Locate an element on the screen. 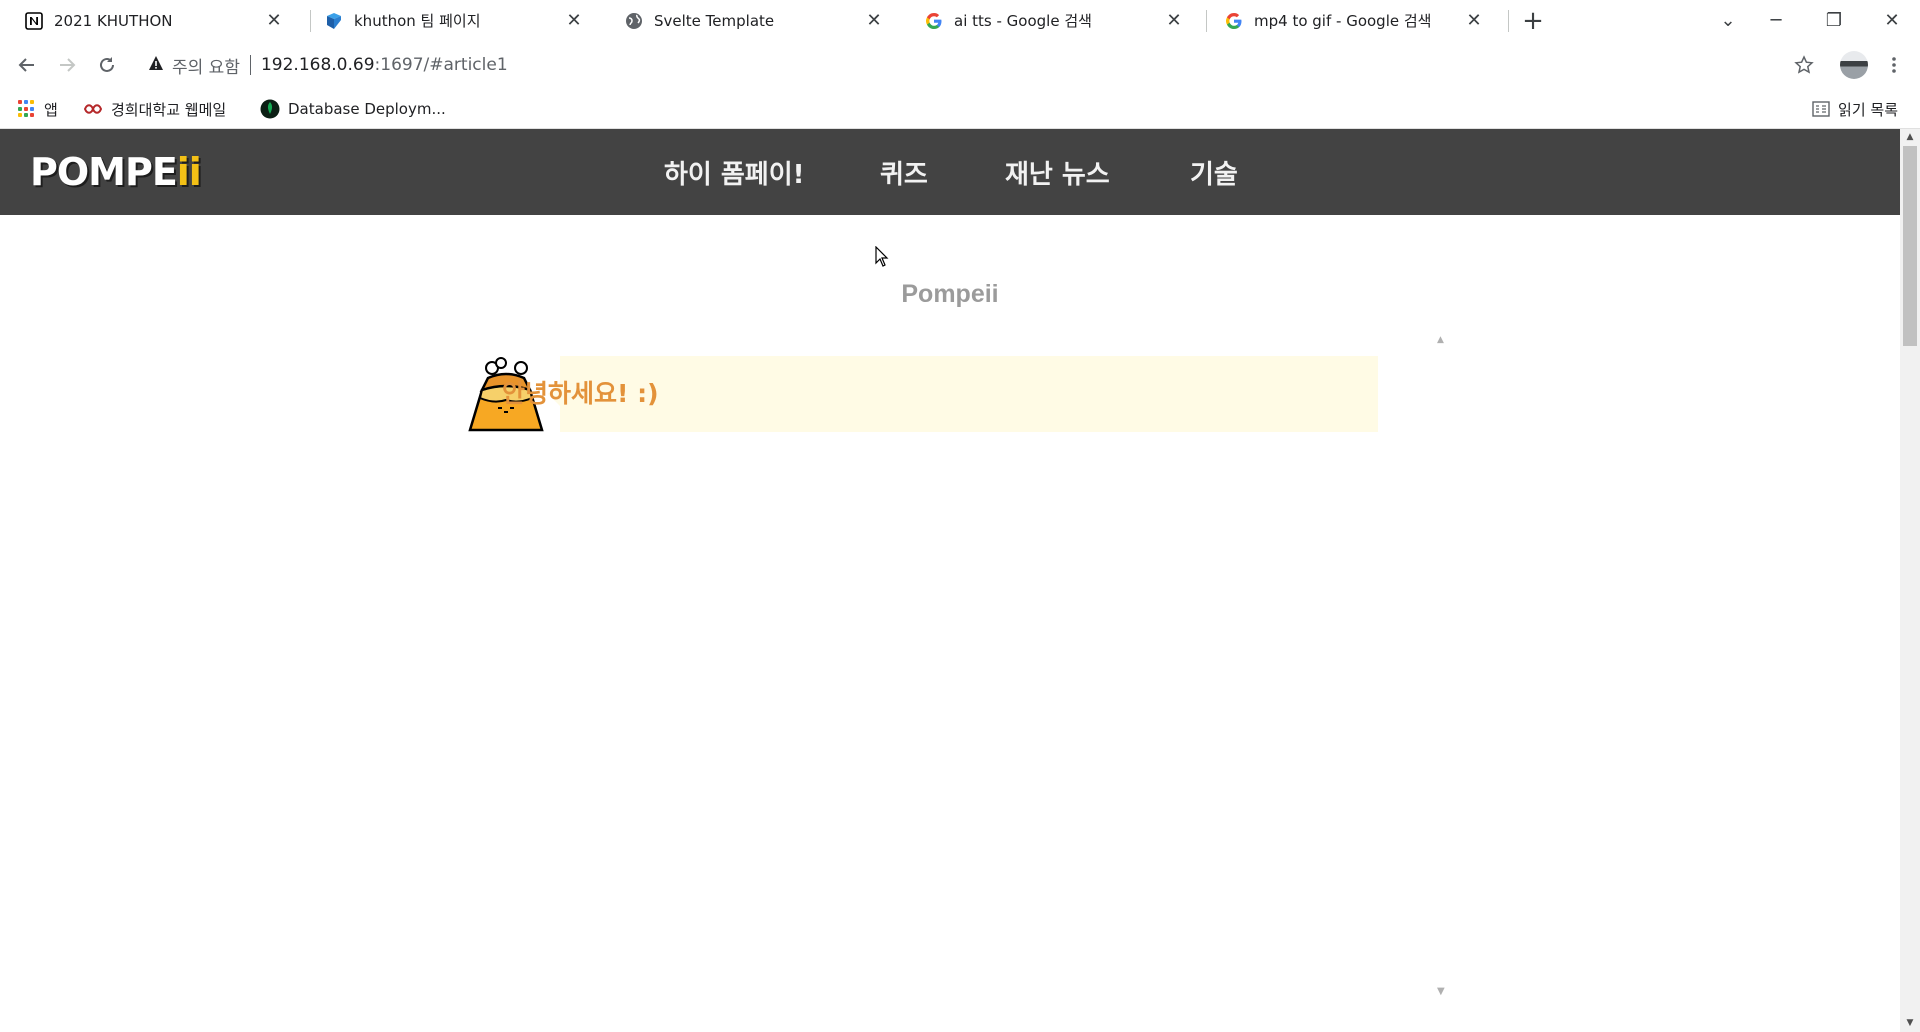 The image size is (1920, 1032). page-title: Pompeii is located at coordinates (950, 294).